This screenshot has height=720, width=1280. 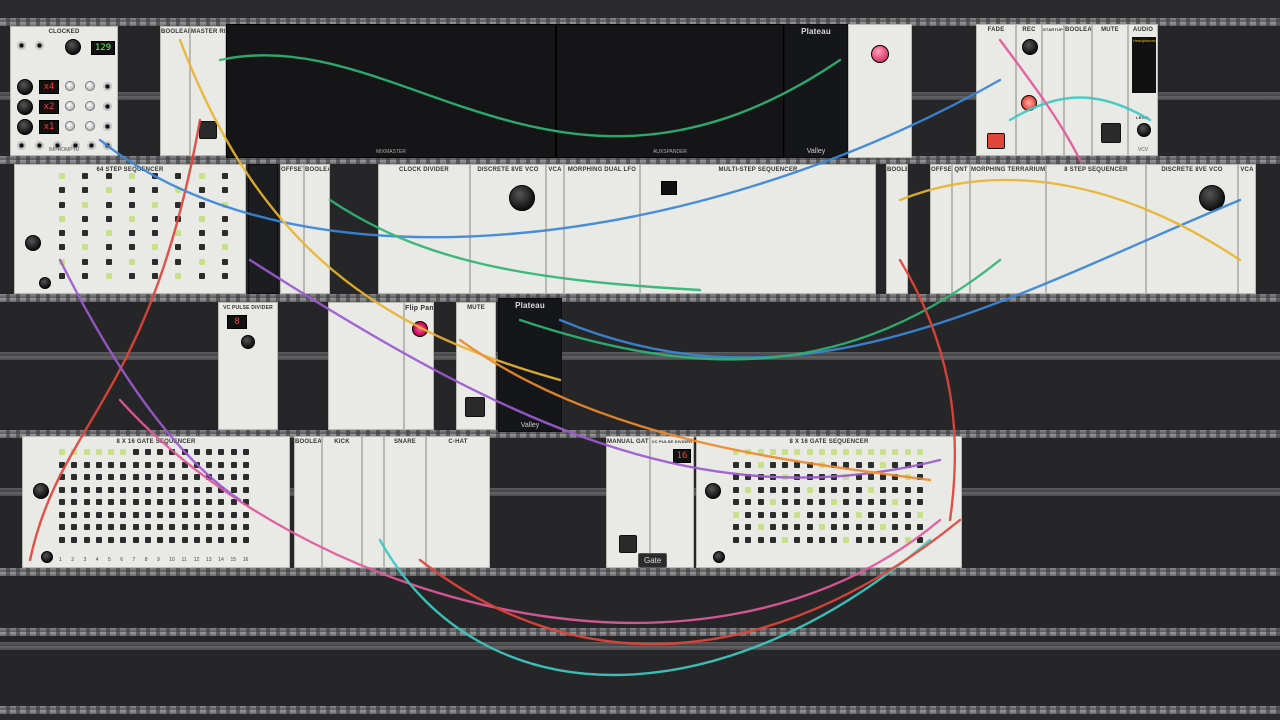 What do you see at coordinates (475, 407) in the screenshot?
I see `mute-button` at bounding box center [475, 407].